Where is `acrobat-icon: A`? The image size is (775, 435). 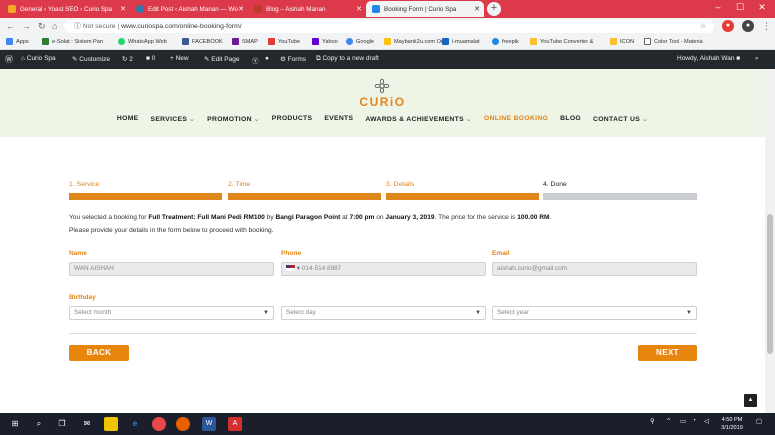
acrobat-icon: A is located at coordinates (235, 424).